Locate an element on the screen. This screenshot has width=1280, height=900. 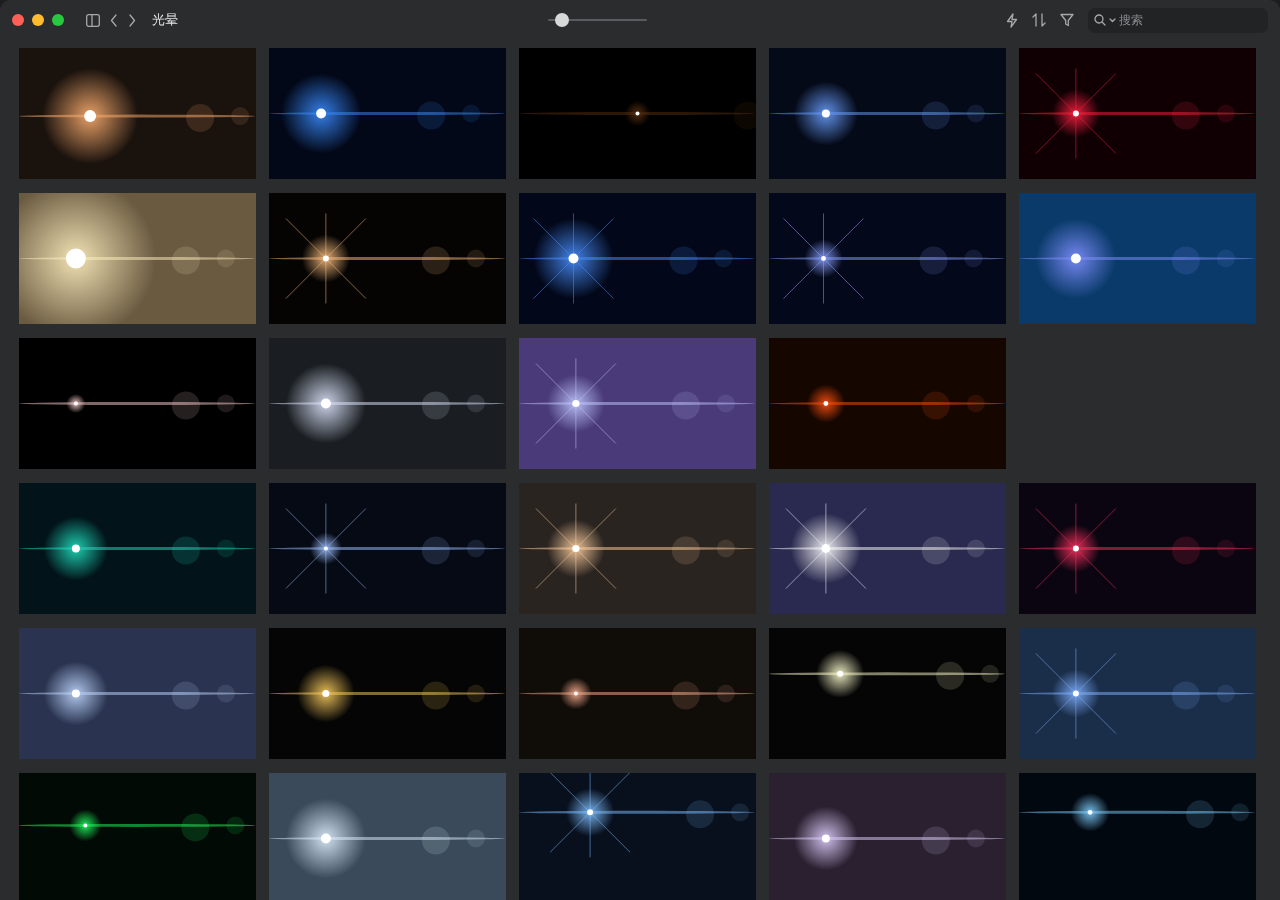
search-icon is located at coordinates (1100, 20).